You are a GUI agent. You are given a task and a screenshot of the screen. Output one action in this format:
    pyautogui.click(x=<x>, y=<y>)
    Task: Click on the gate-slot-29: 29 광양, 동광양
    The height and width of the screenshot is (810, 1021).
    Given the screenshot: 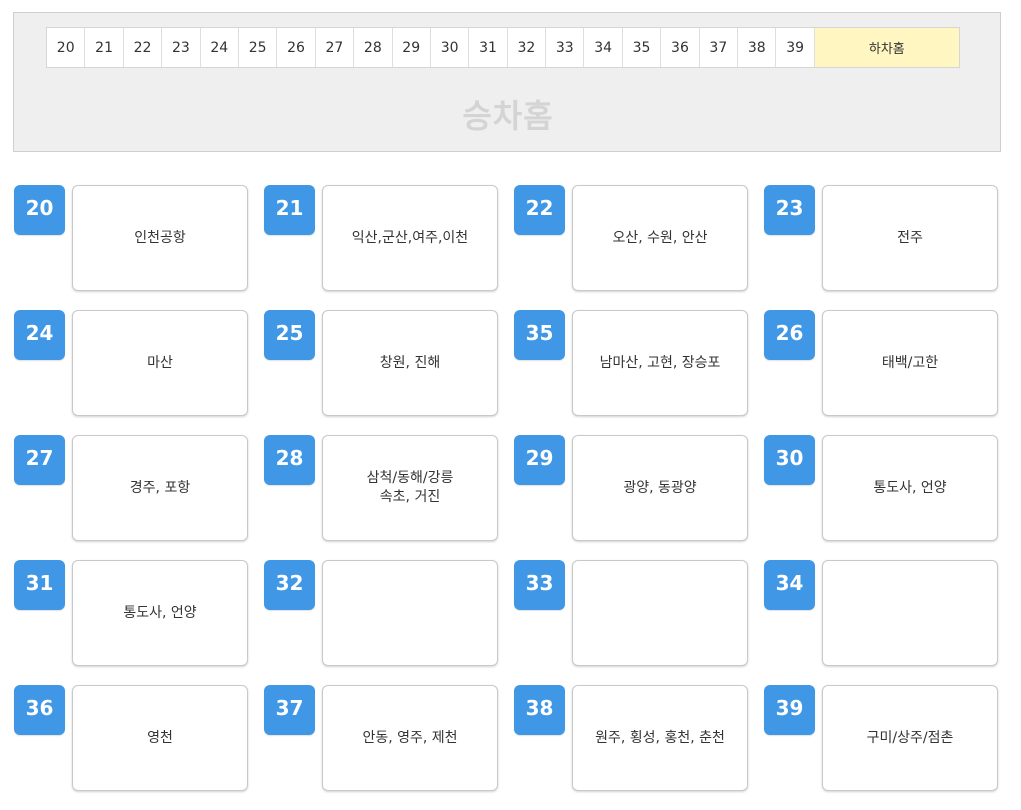 What is the action you would take?
    pyautogui.click(x=638, y=497)
    